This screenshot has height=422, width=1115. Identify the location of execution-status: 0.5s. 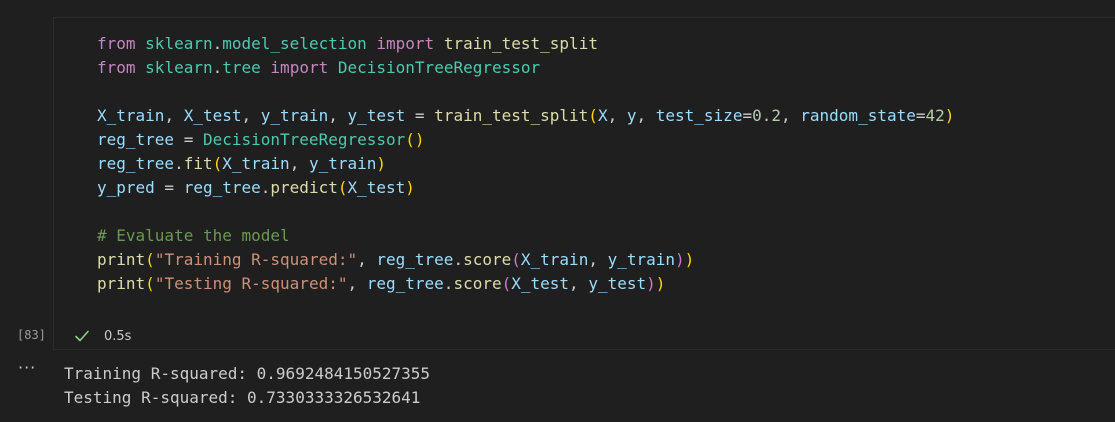
(102, 336).